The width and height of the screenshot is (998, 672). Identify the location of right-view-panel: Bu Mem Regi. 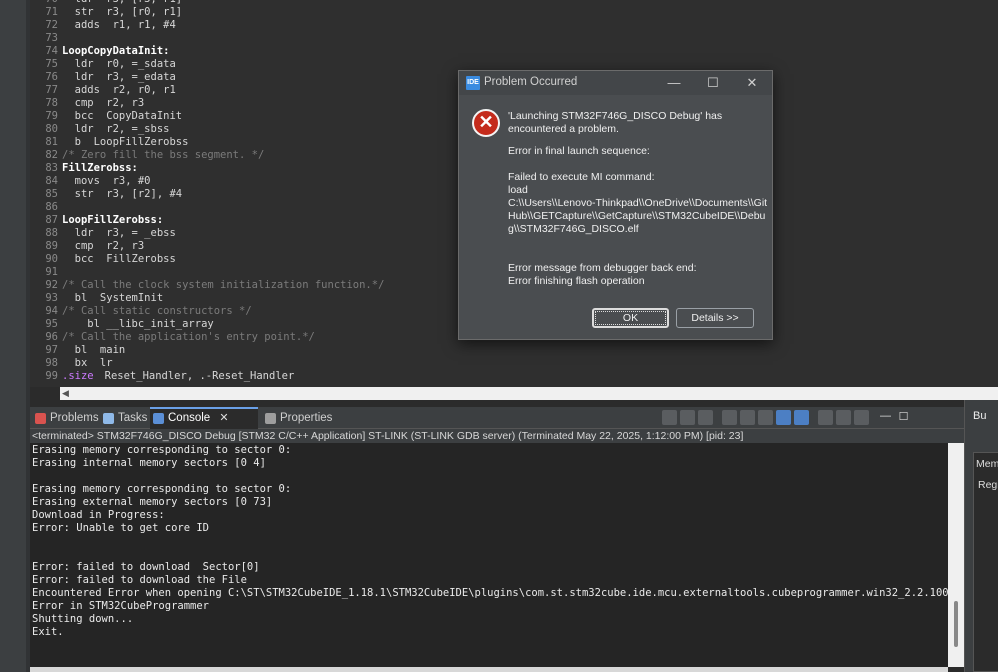
(981, 536).